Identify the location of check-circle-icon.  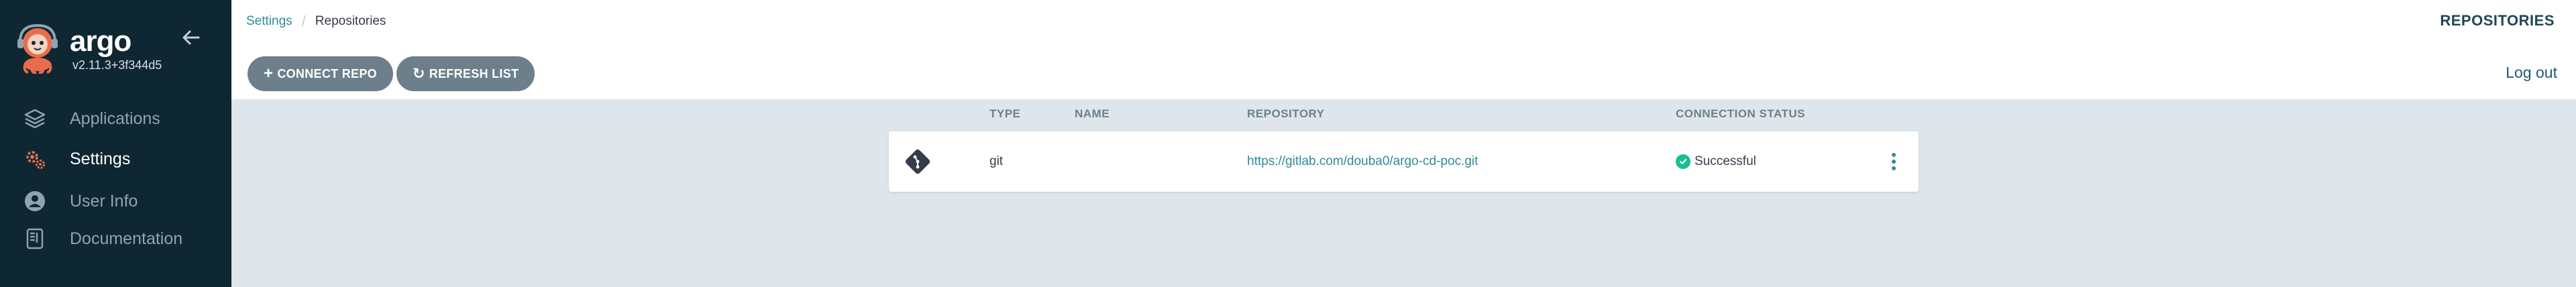
(1683, 161).